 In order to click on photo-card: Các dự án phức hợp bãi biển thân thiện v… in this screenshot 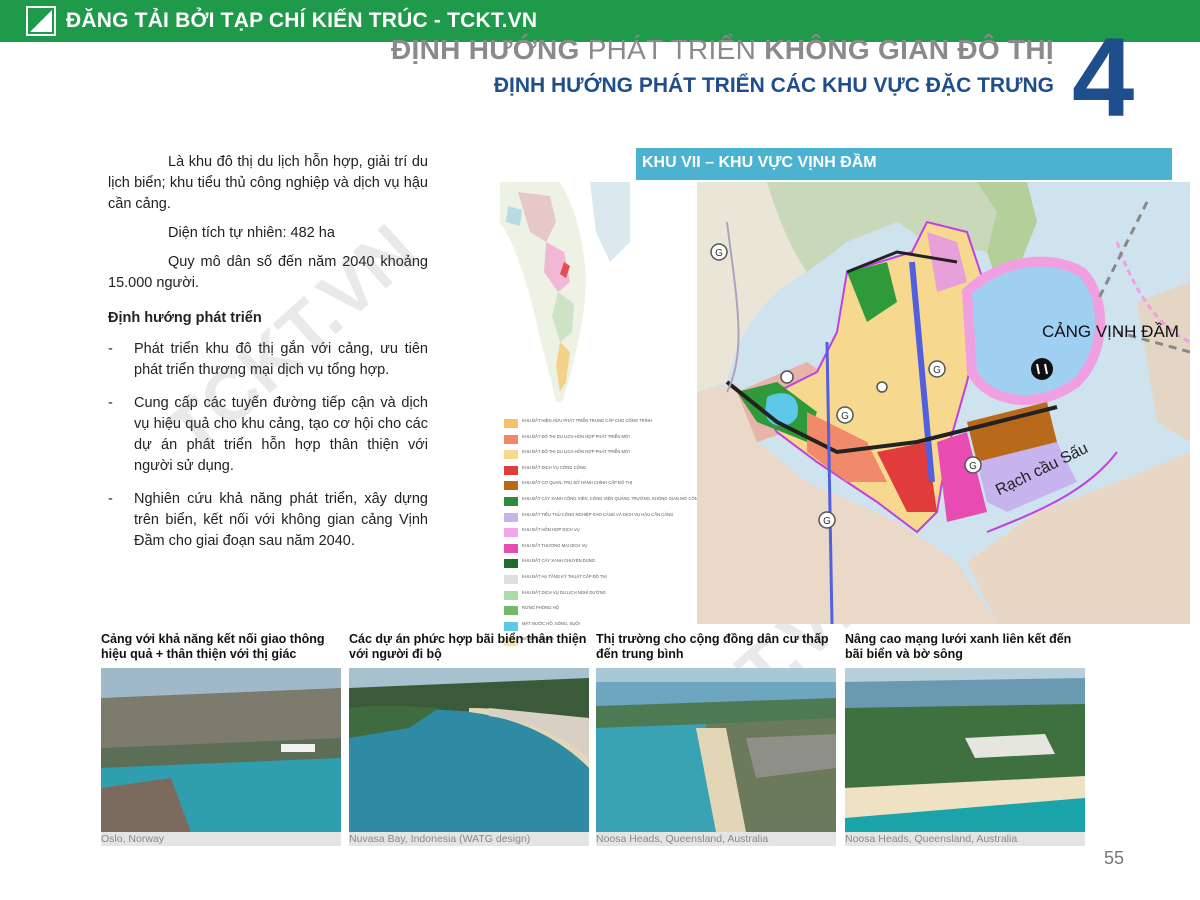, I will do `click(469, 739)`.